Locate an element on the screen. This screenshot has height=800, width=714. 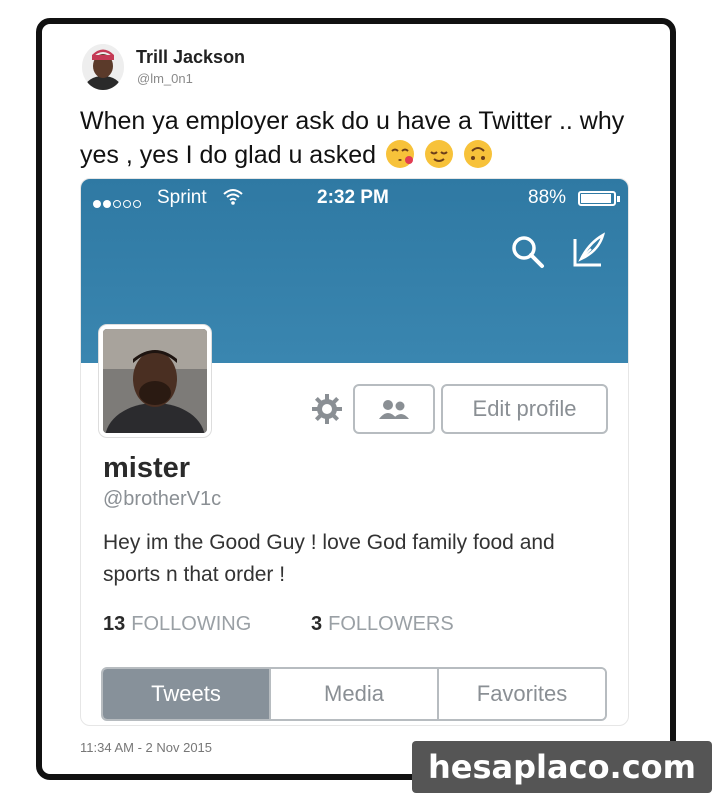
tab-tweets: Tweets is located at coordinates (186, 694).